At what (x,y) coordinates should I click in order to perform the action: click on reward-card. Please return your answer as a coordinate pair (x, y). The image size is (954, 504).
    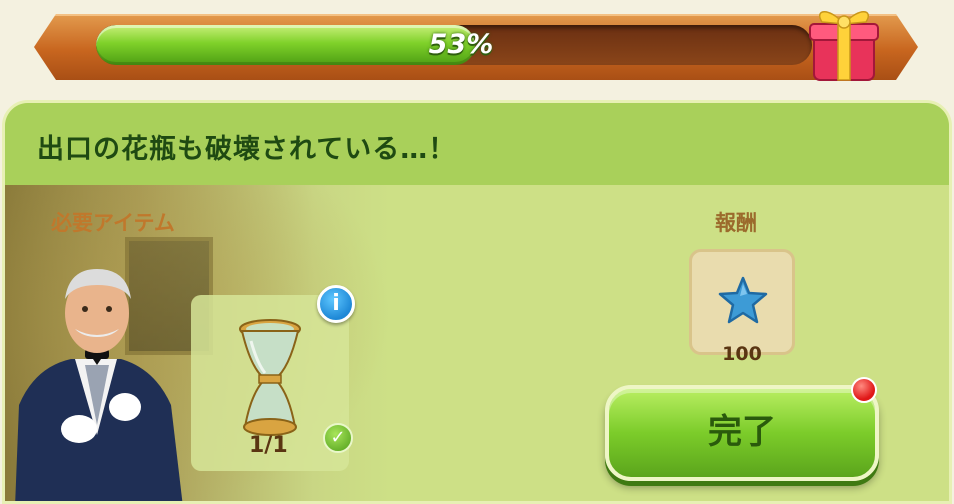
    Looking at the image, I should click on (742, 302).